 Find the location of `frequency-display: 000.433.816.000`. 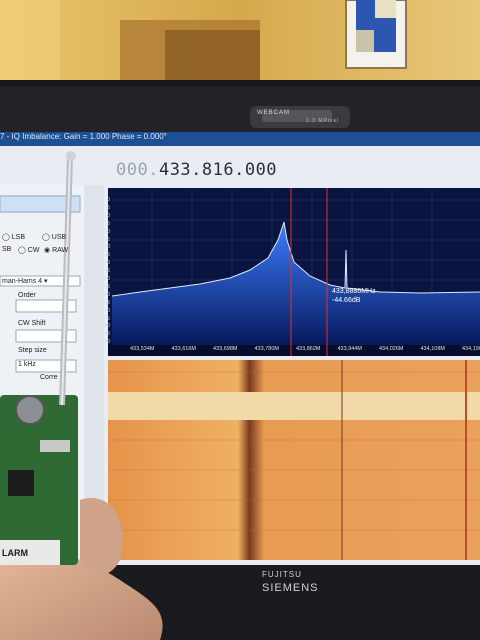

frequency-display: 000.433.816.000 is located at coordinates (196, 170).